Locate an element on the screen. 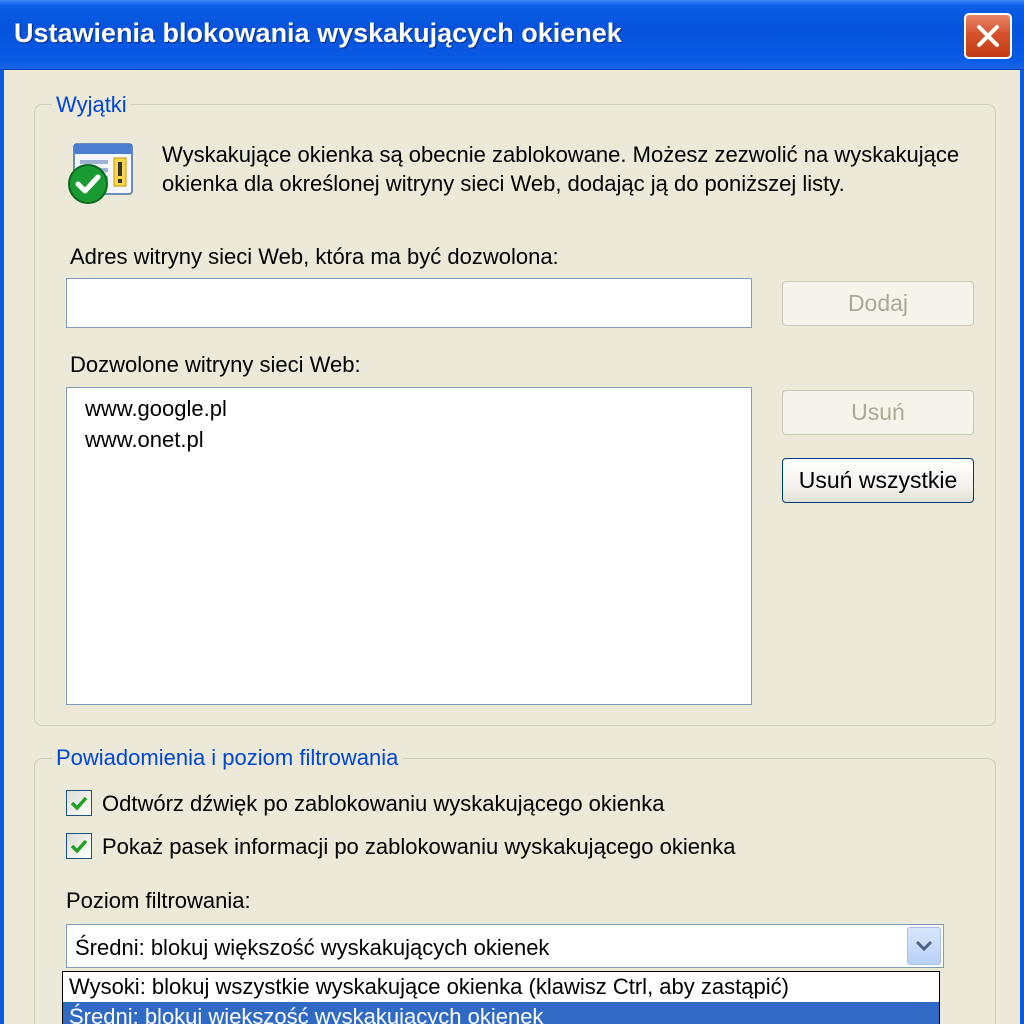 The image size is (1024, 1024). exceptions-legend: Wyjątki is located at coordinates (91, 105).